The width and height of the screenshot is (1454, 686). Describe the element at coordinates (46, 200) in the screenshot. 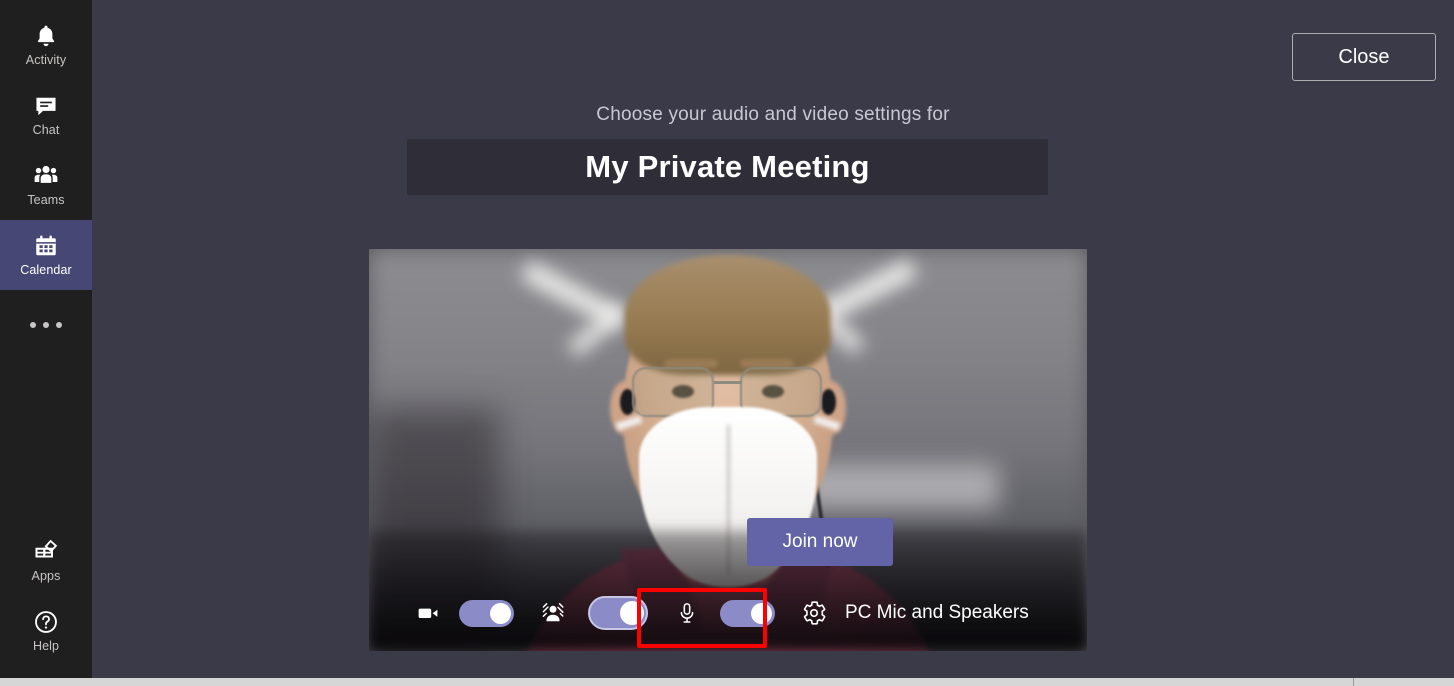

I see `sidebar-item-label: Teams` at that location.